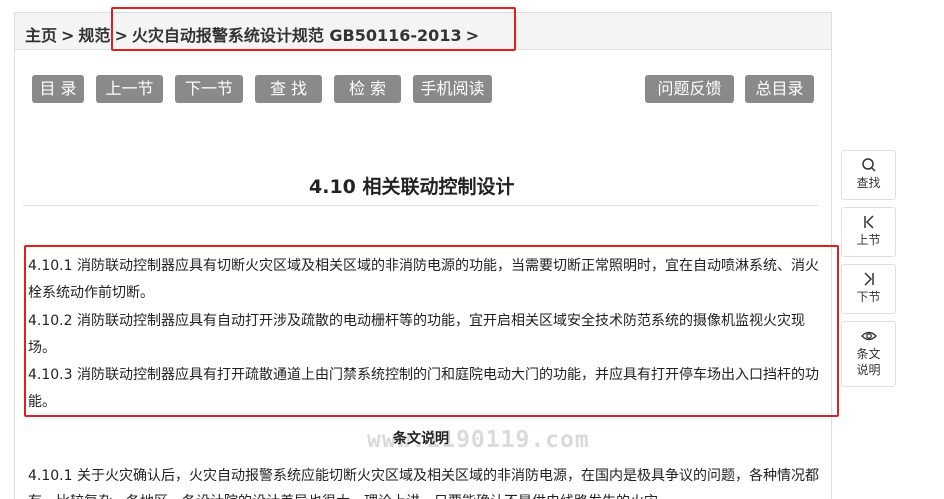  I want to click on total-catalog-button: 总目录, so click(779, 89).